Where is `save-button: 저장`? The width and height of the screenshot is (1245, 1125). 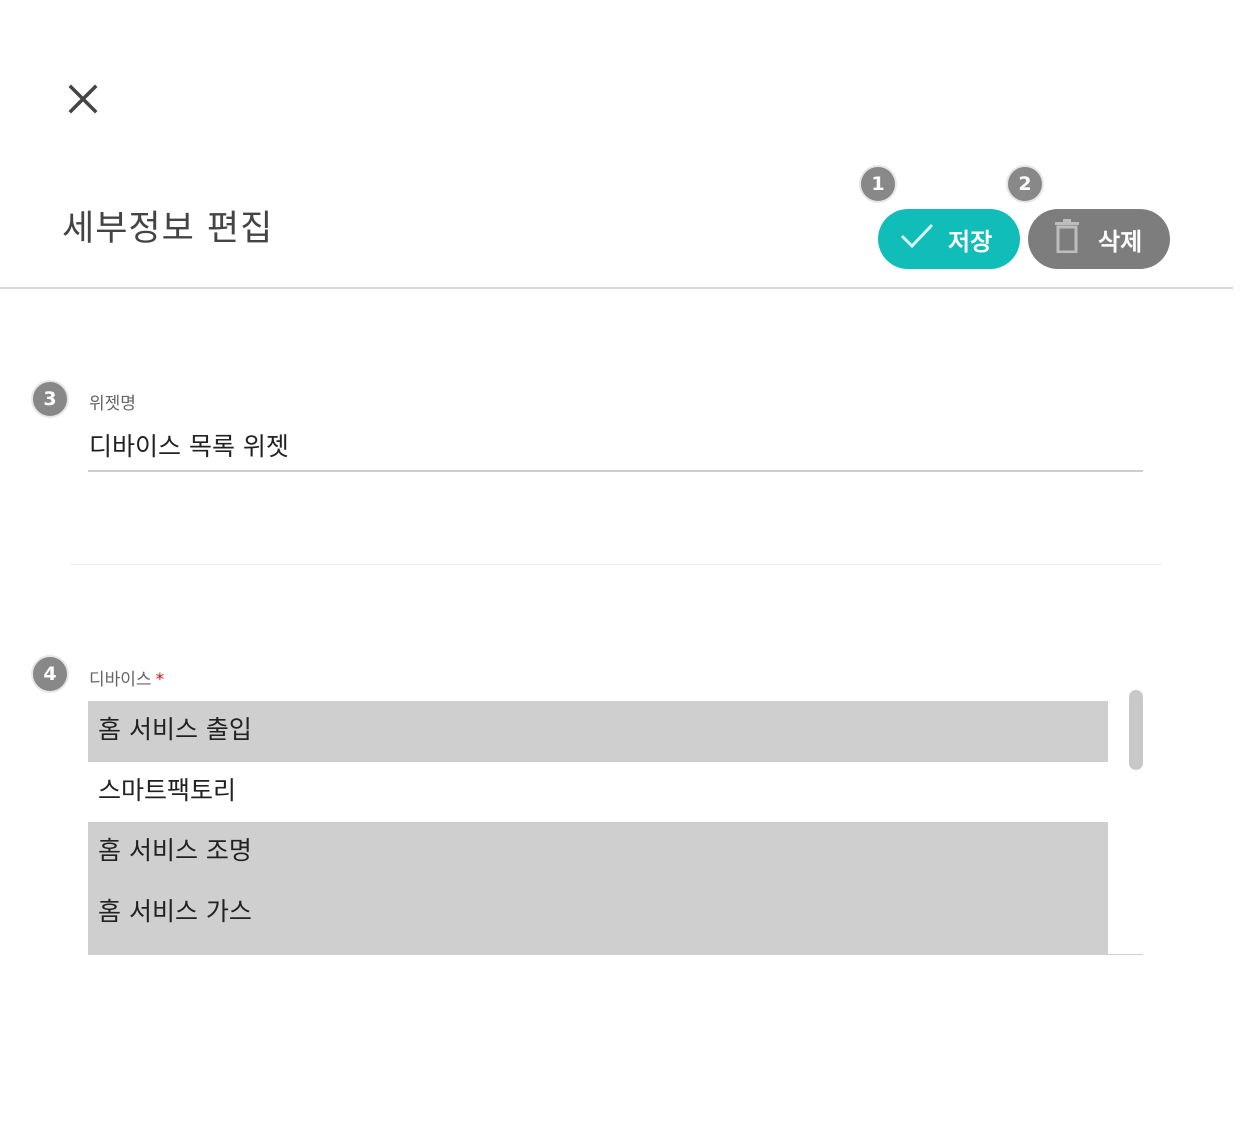 save-button: 저장 is located at coordinates (949, 239).